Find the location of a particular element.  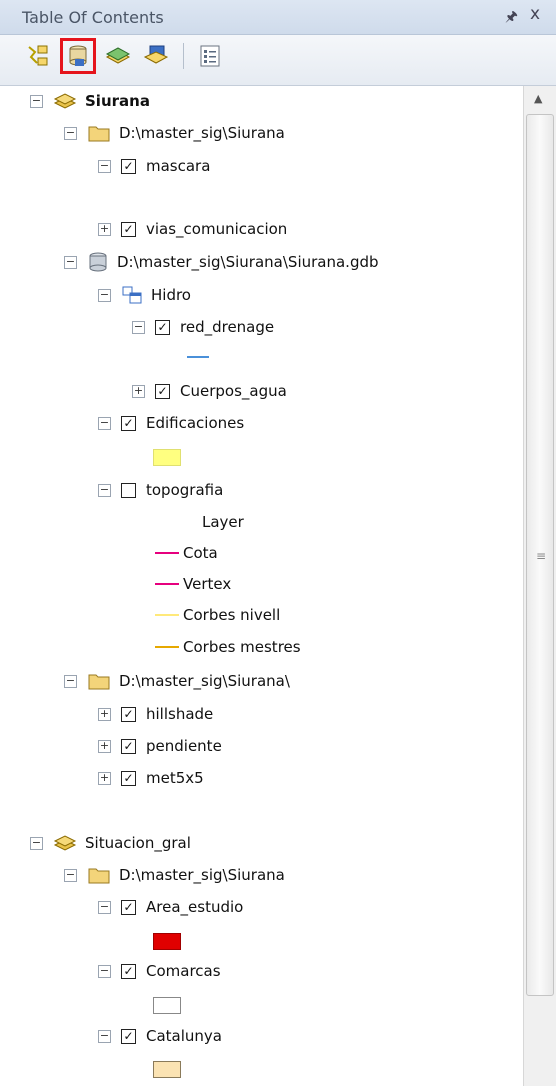

layer-label: hillshade is located at coordinates (180, 714).